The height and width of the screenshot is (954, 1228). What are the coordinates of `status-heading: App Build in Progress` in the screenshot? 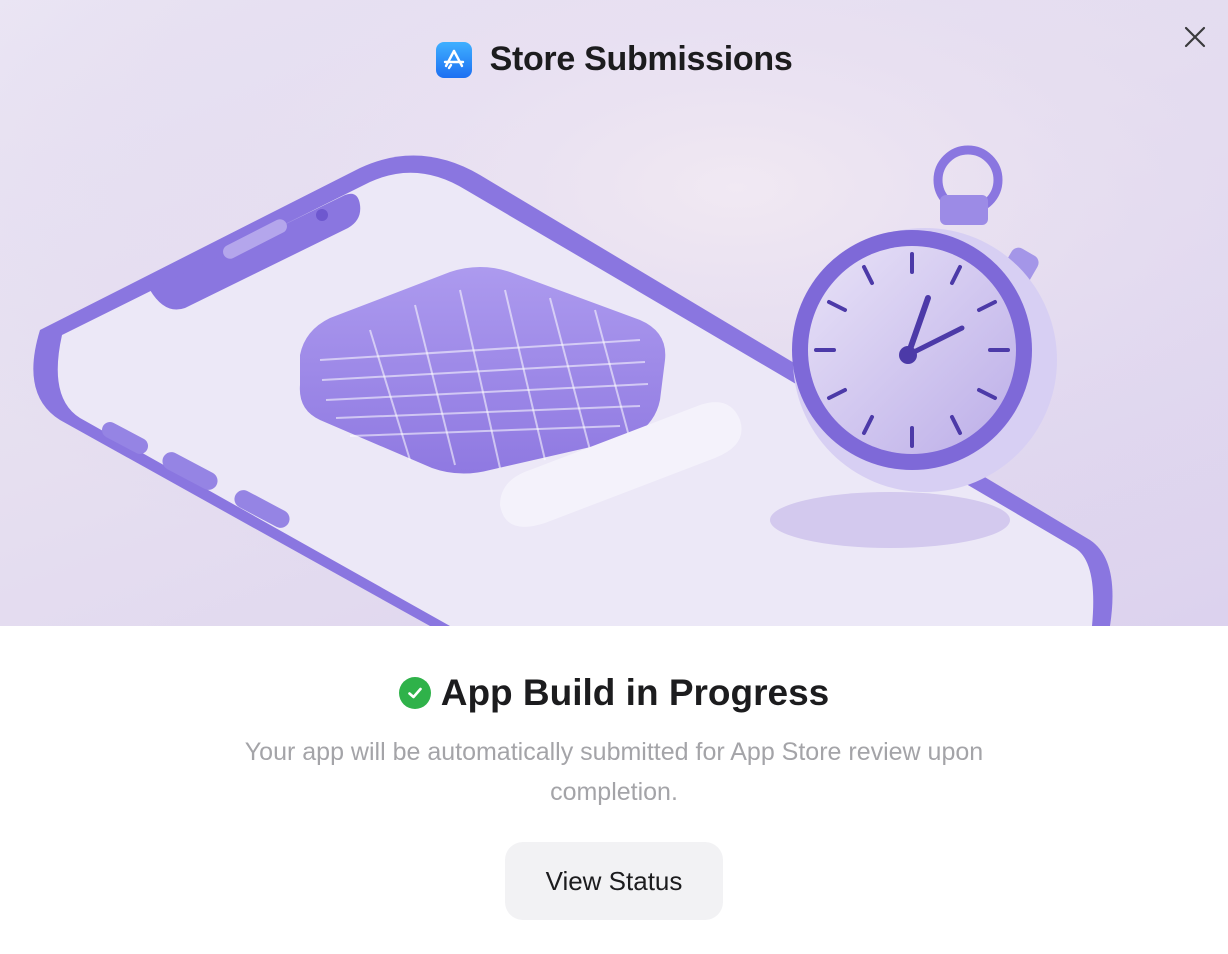 It's located at (614, 693).